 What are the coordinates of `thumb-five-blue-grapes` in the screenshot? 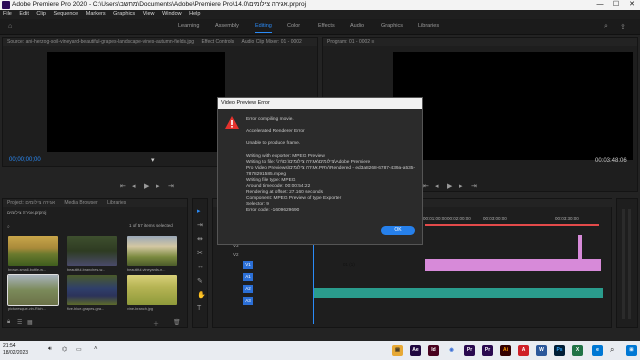 It's located at (92, 290).